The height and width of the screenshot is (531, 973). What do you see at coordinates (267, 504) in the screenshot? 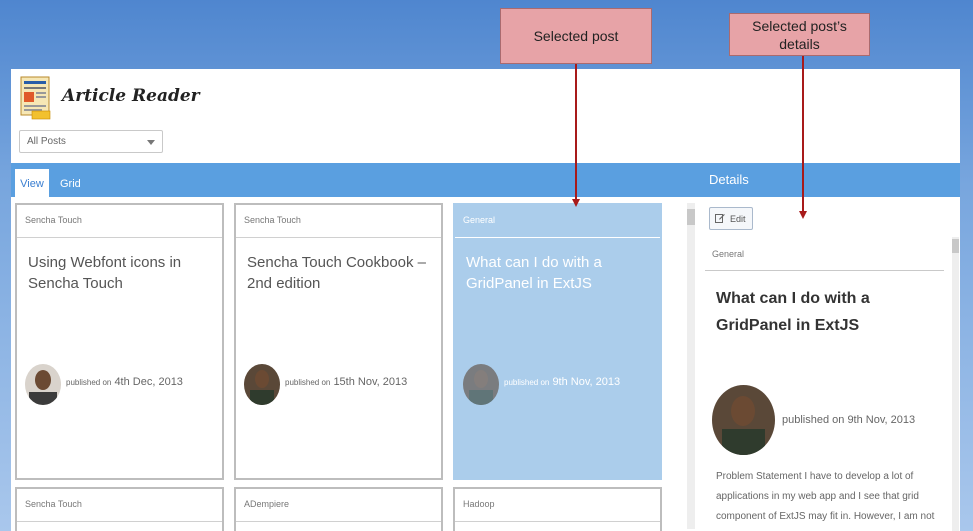
I see `post-category: ADempiere` at bounding box center [267, 504].